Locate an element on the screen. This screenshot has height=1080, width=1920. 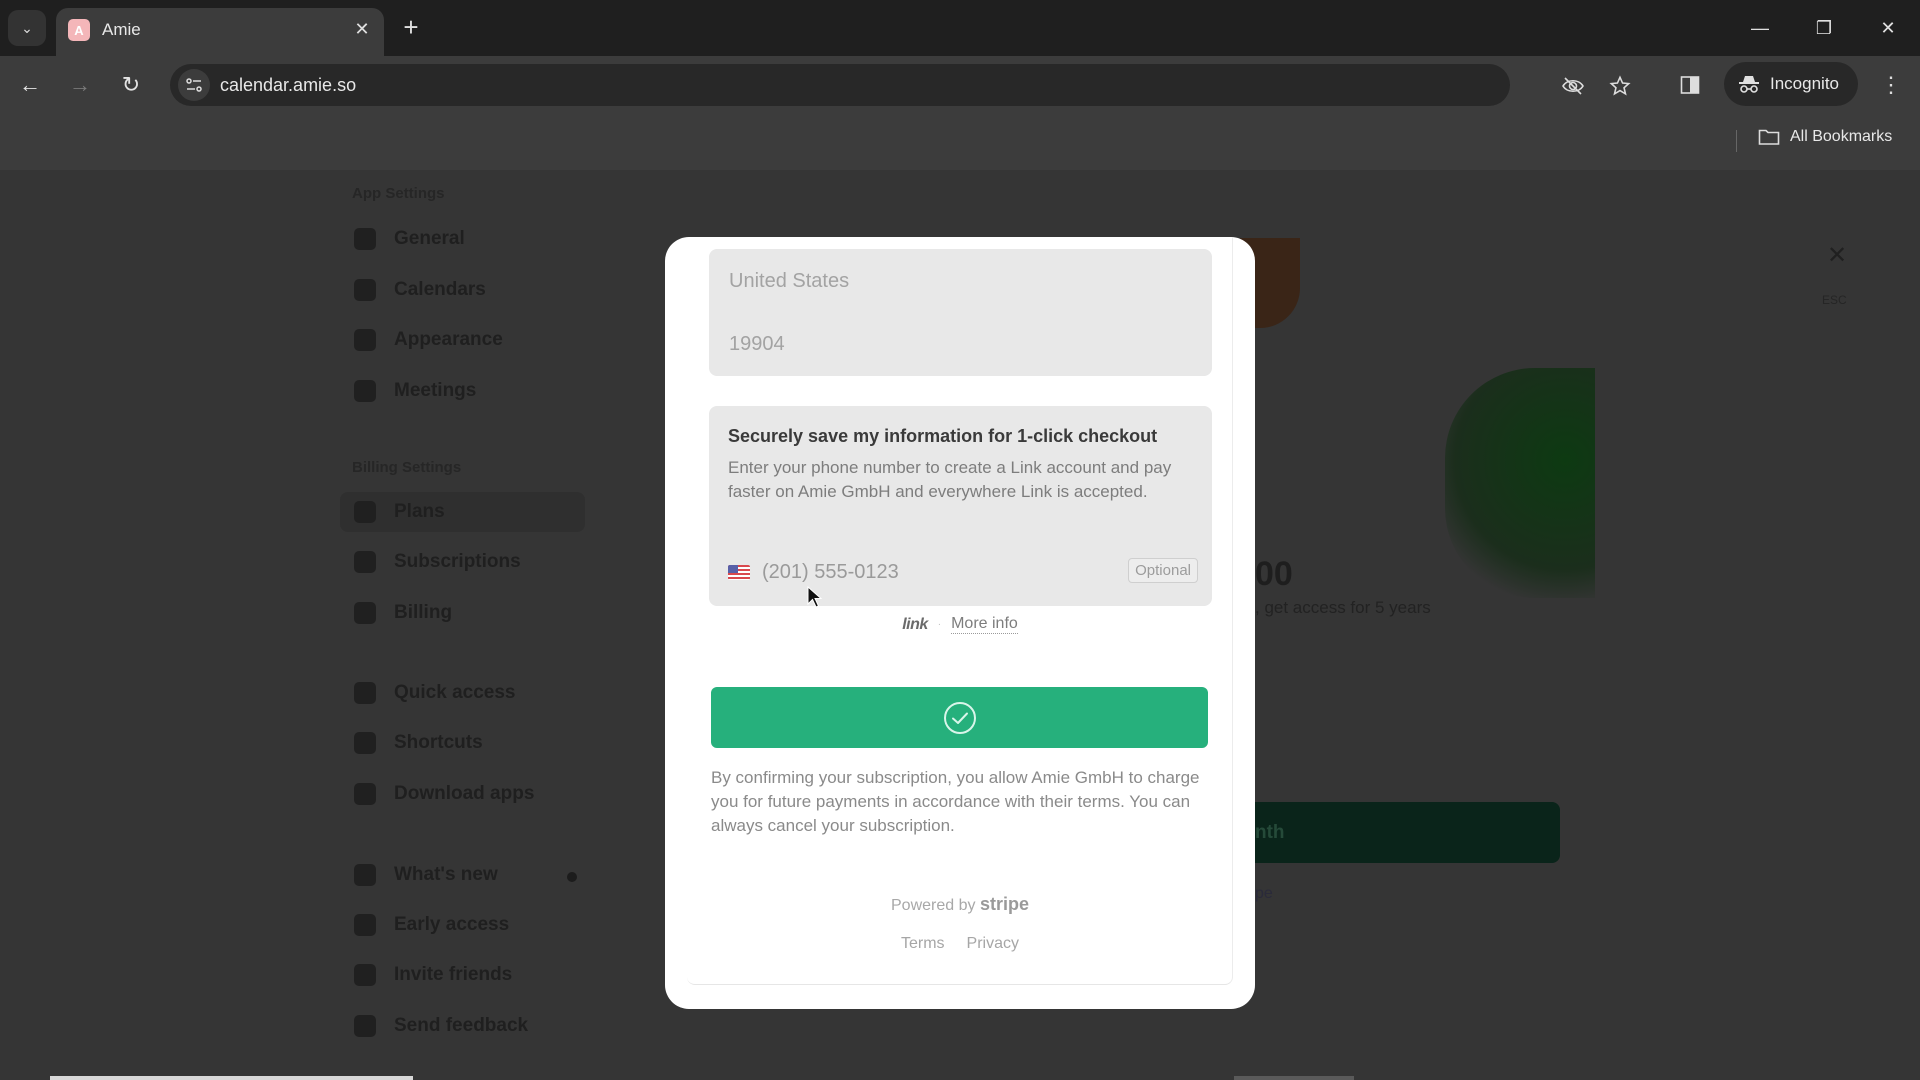
sidebar-item-label: Appearance is located at coordinates (448, 339).